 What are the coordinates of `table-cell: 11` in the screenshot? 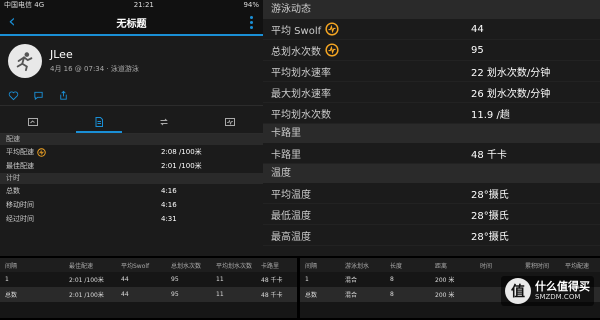 It's located at (220, 279).